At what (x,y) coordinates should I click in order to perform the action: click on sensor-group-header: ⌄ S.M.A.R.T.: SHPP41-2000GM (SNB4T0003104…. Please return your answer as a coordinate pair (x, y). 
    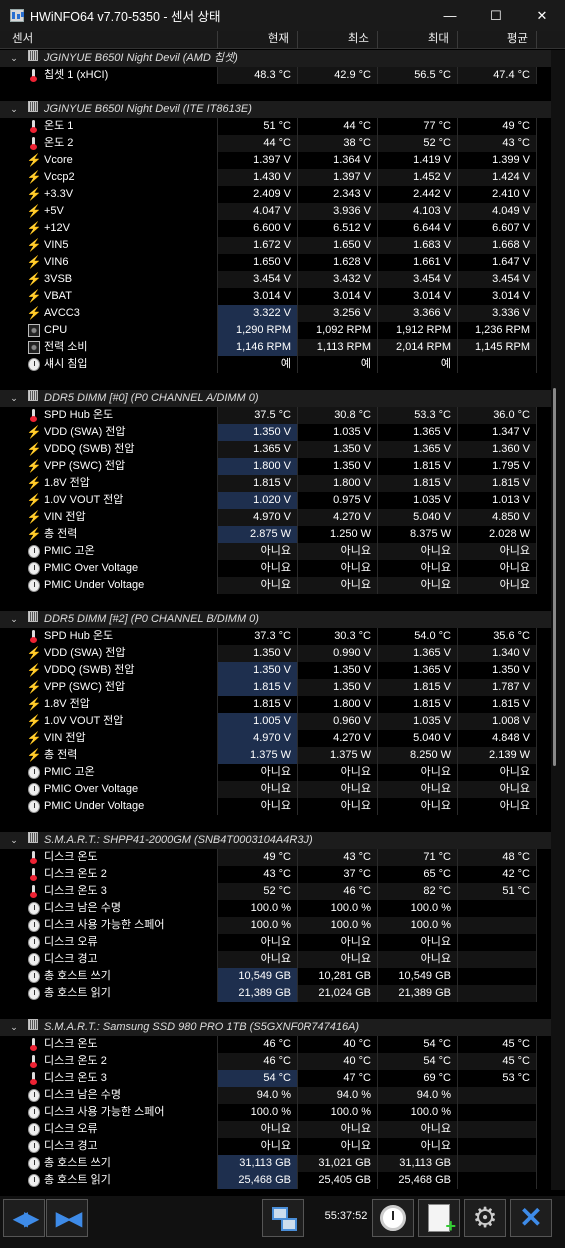
    Looking at the image, I should click on (275, 840).